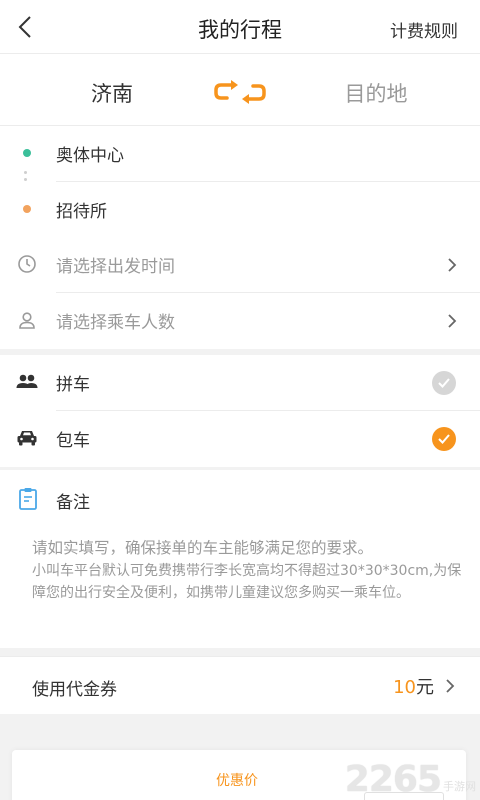 The width and height of the screenshot is (480, 800). What do you see at coordinates (74, 690) in the screenshot?
I see `coupon-label: 使用代金券` at bounding box center [74, 690].